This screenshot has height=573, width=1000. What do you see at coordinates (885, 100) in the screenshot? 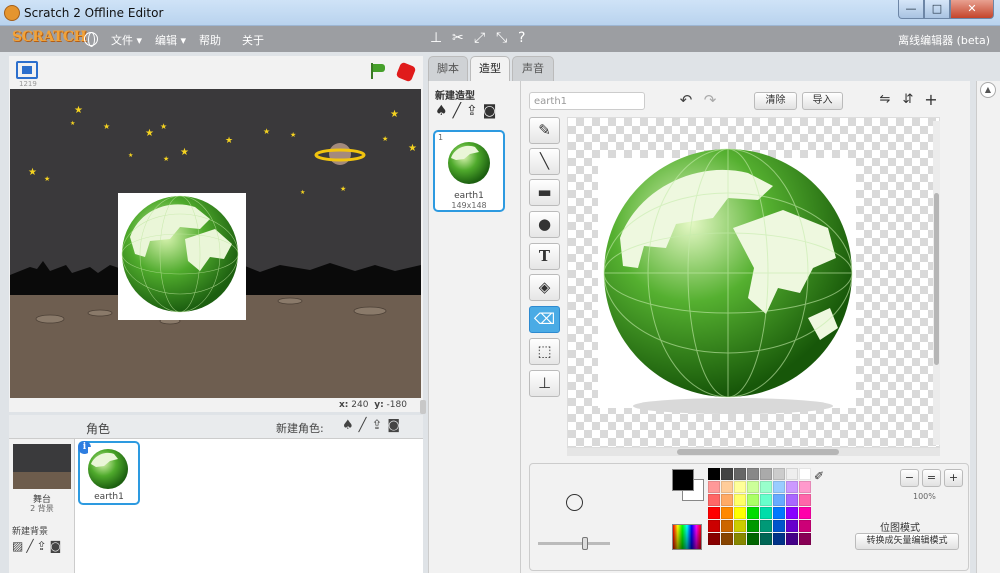
I see `flip-horizontal-icon: ⇋` at bounding box center [885, 100].